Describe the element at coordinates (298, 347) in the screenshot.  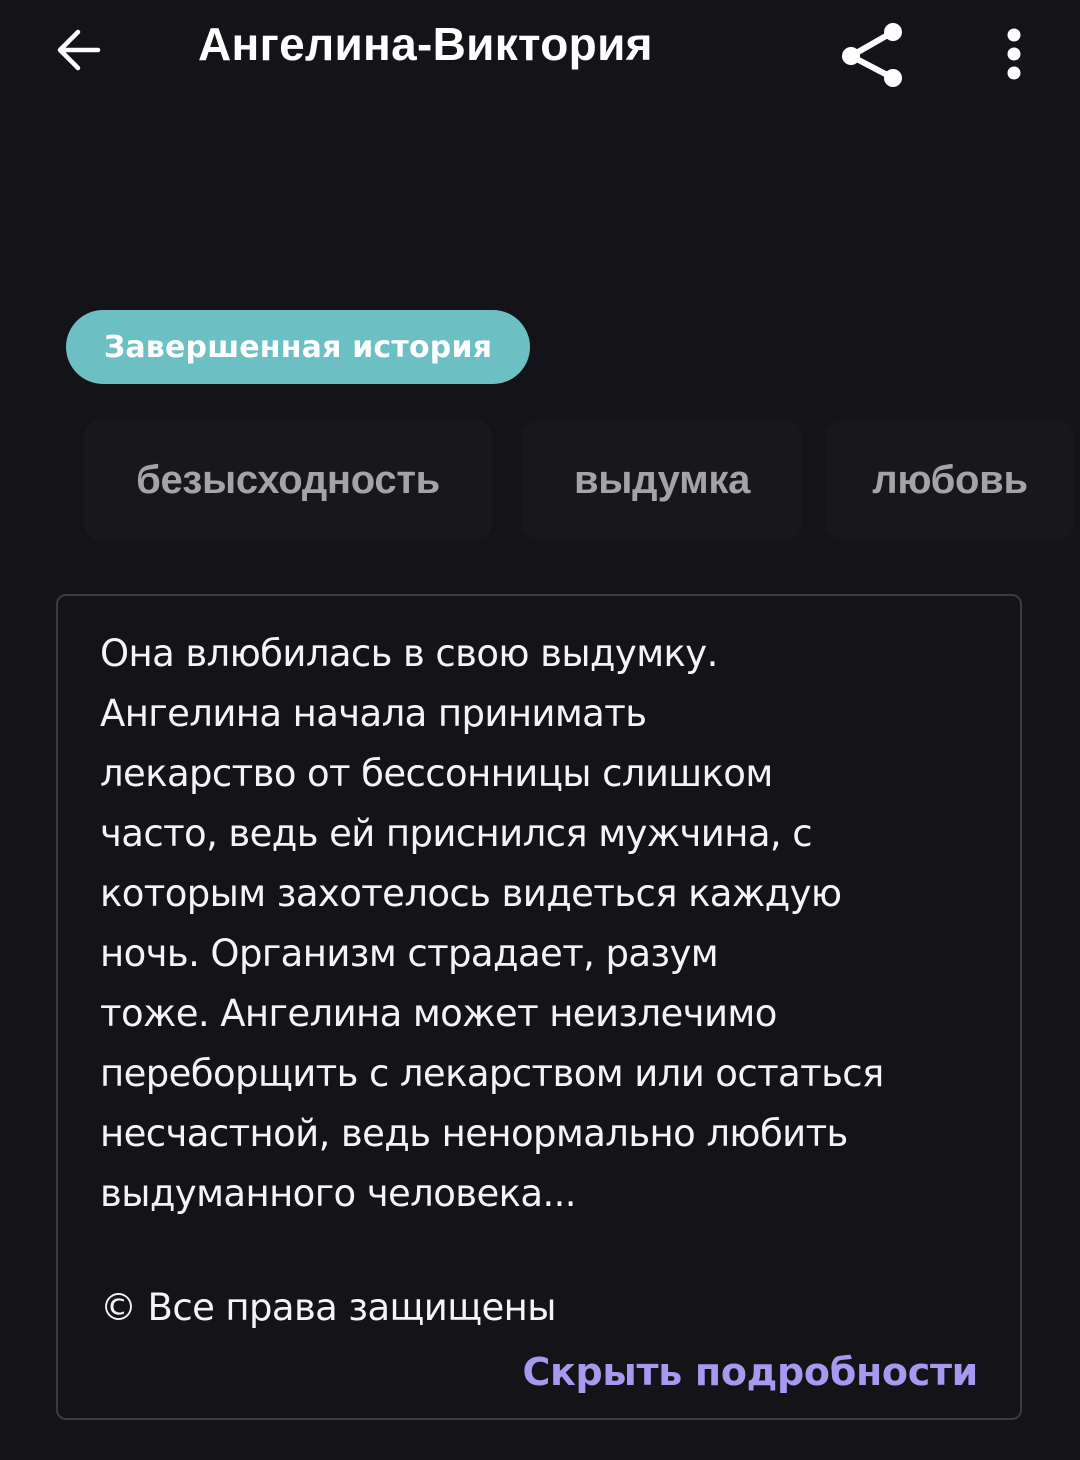
I see `status-badge: Завершенная история` at that location.